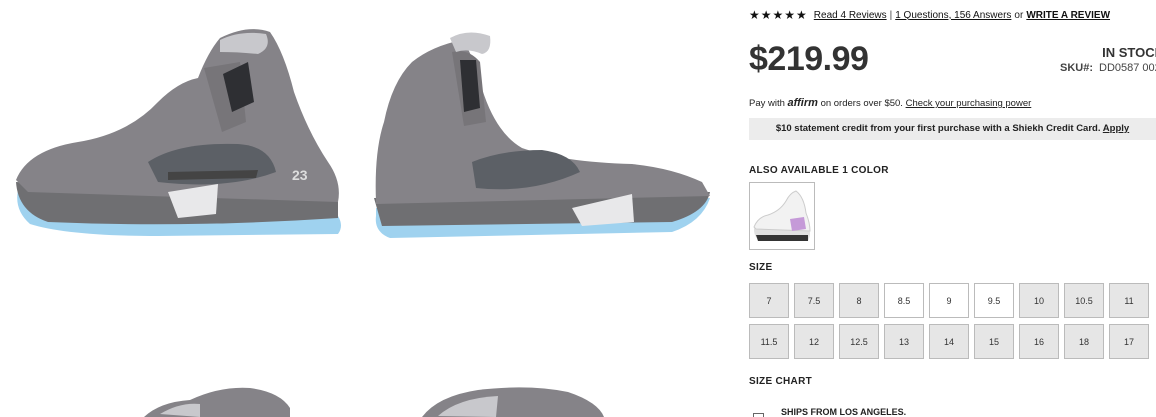 The width and height of the screenshot is (1156, 417). What do you see at coordinates (809, 59) in the screenshot?
I see `product-price: $219.99` at bounding box center [809, 59].